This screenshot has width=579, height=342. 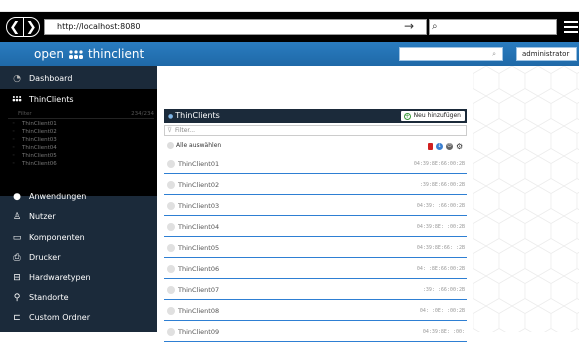 I want to click on row-name: ThinClient06, so click(x=199, y=269).